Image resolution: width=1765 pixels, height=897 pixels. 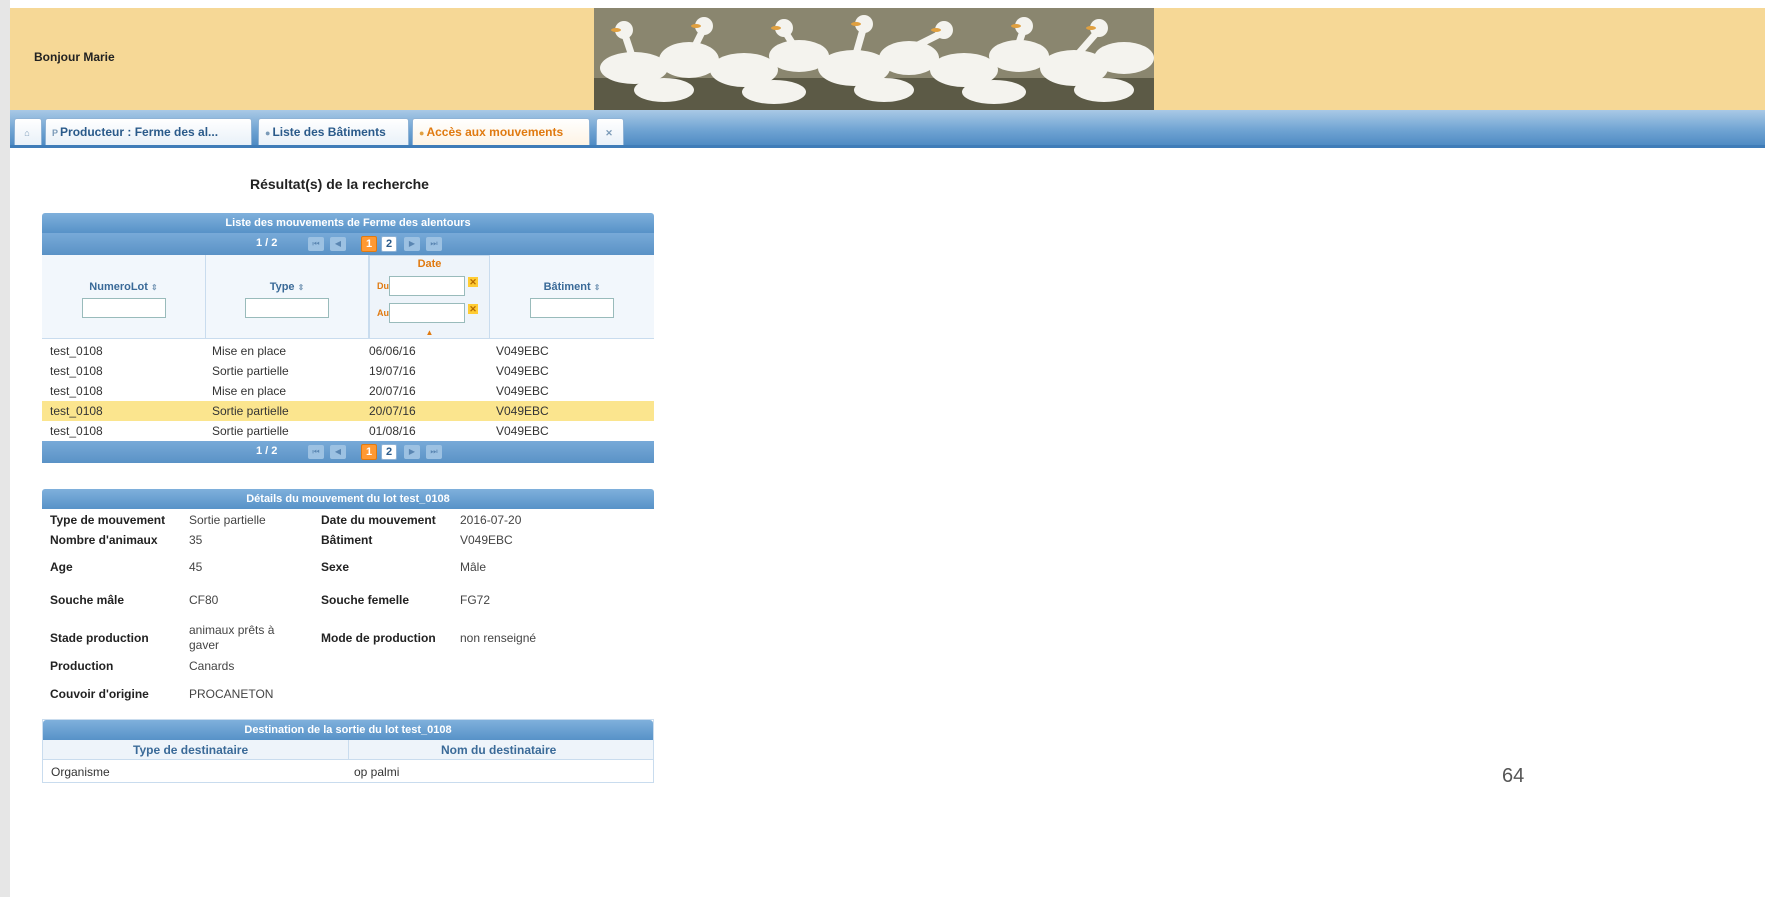 I want to click on souche-male-label: Souche mâle, so click(x=87, y=600).